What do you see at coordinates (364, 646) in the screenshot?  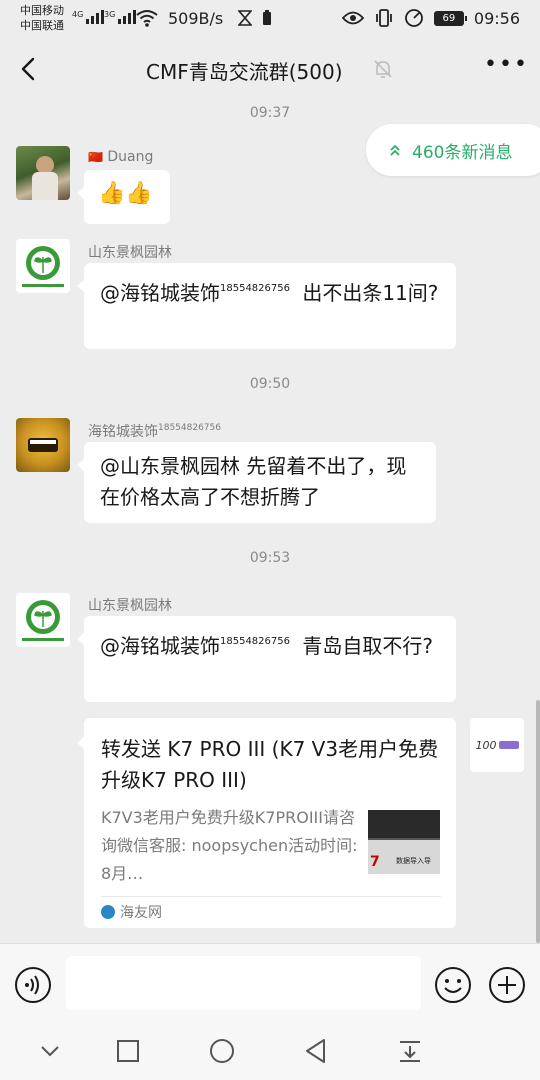 I see `message-text: 青岛自取不行?` at bounding box center [364, 646].